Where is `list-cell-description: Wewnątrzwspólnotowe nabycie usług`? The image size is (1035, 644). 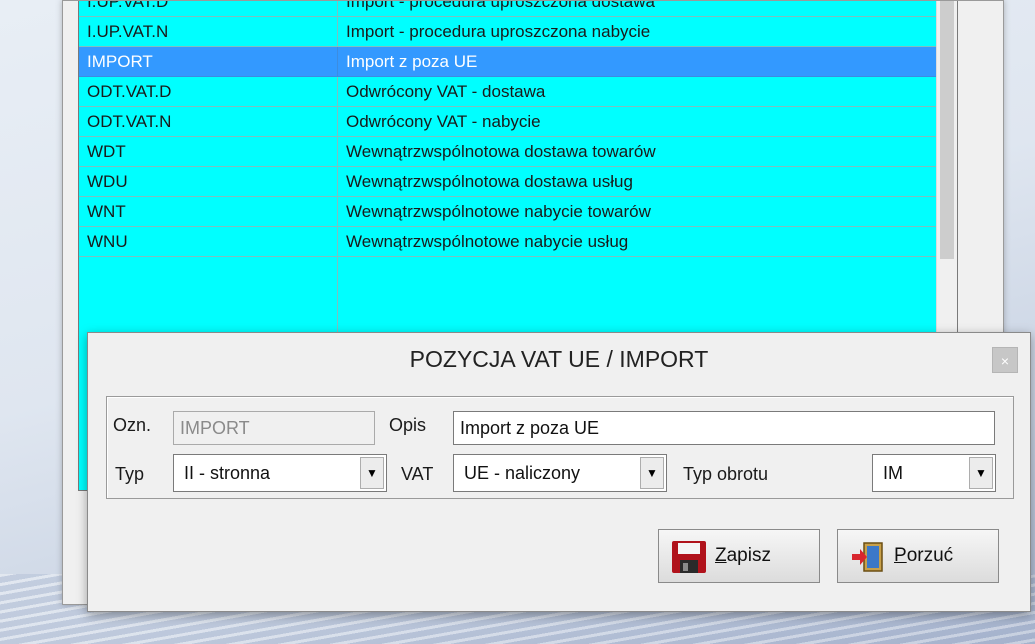
list-cell-description: Wewnątrzwspólnotowe nabycie usług is located at coordinates (637, 242).